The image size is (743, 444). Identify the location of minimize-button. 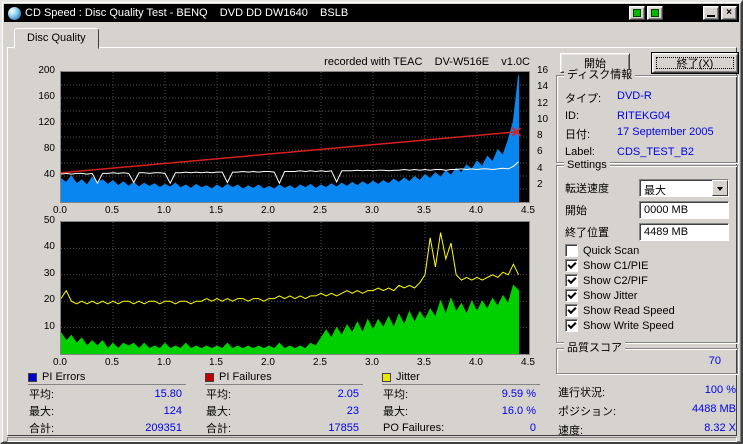
(711, 13).